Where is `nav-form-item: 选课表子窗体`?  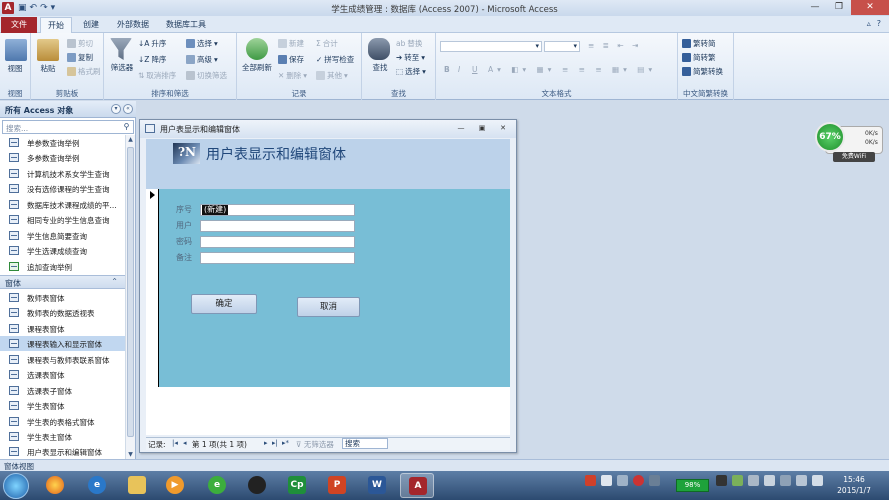 nav-form-item: 选课表子窗体 is located at coordinates (63, 390).